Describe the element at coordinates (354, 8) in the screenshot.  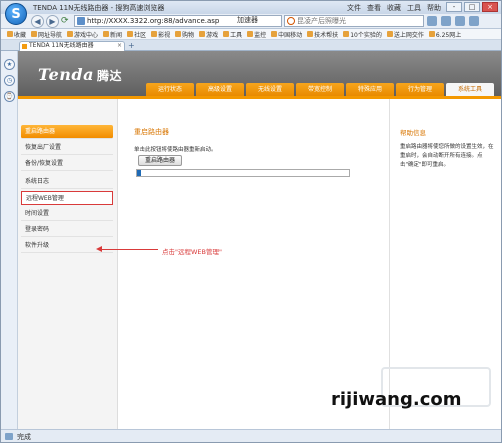
I see `menu-file: 文件` at that location.